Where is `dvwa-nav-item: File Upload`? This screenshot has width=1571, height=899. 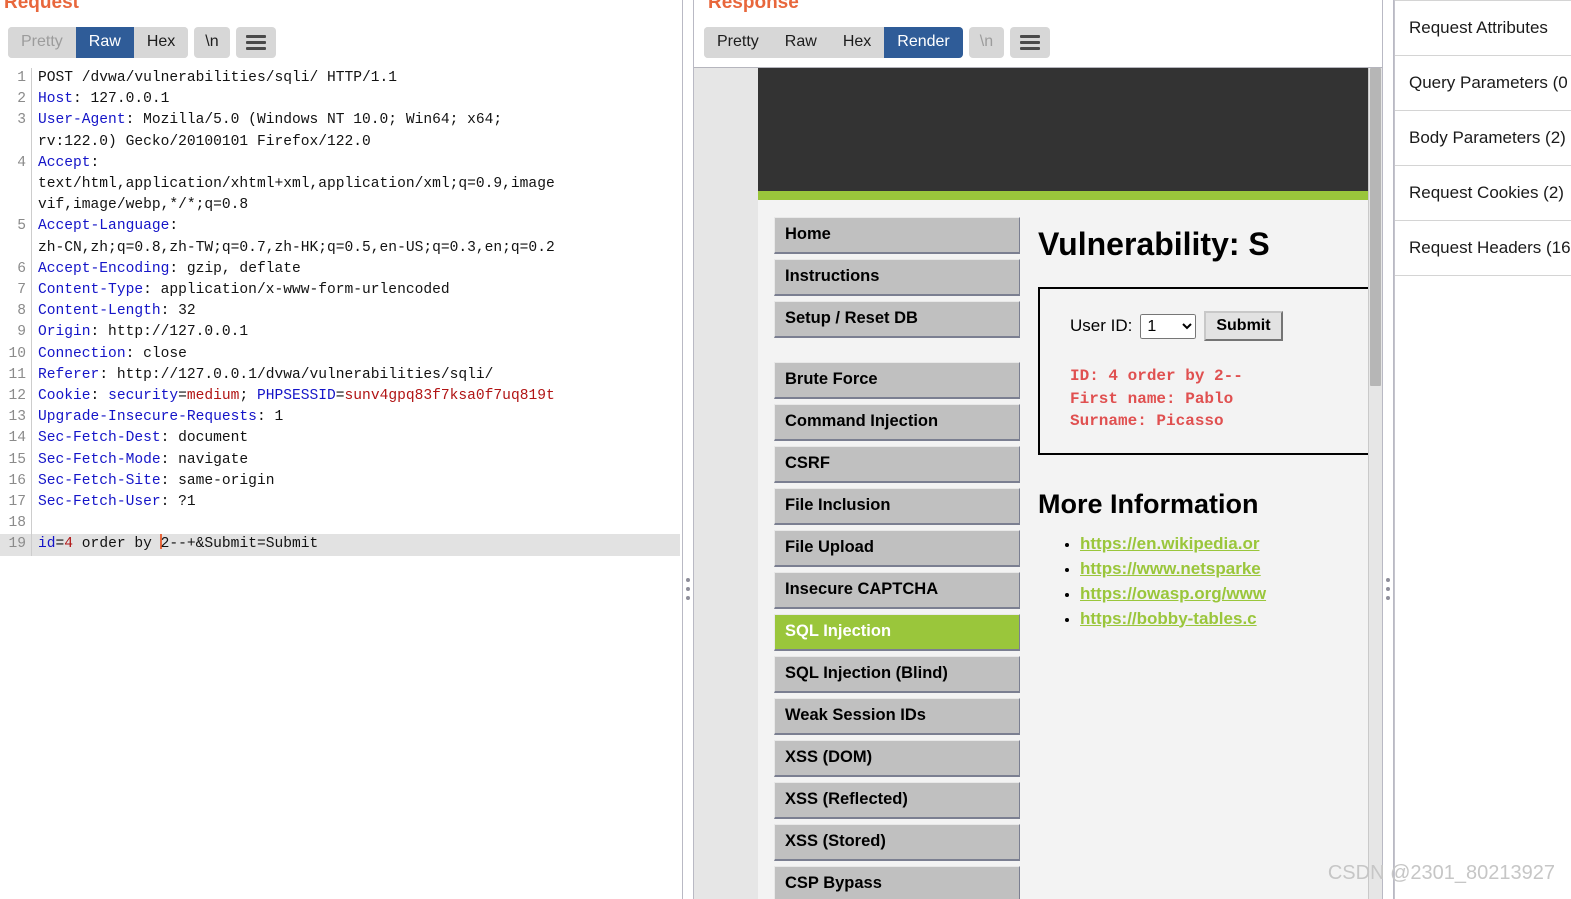 dvwa-nav-item: File Upload is located at coordinates (897, 548).